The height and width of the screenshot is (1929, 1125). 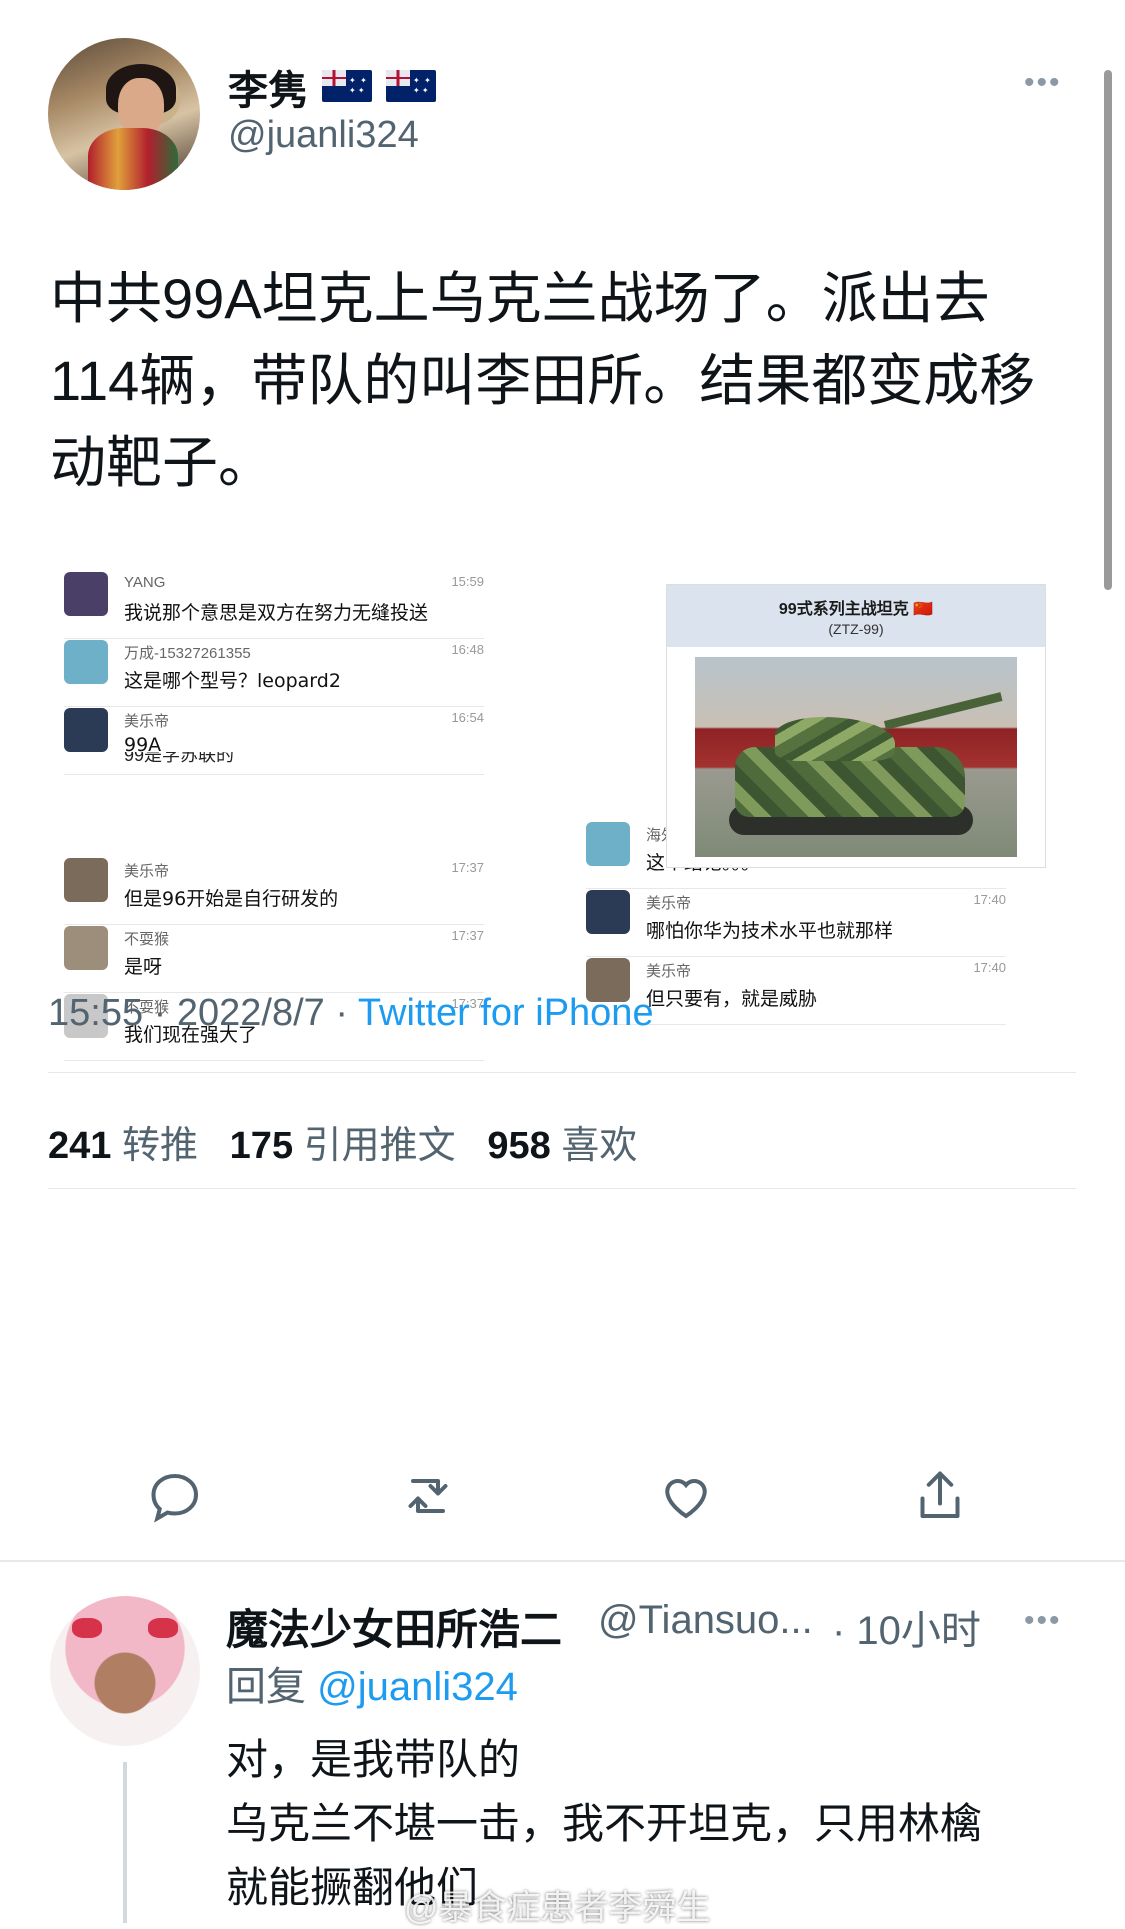 I want to click on like-icon, so click(x=686, y=1496).